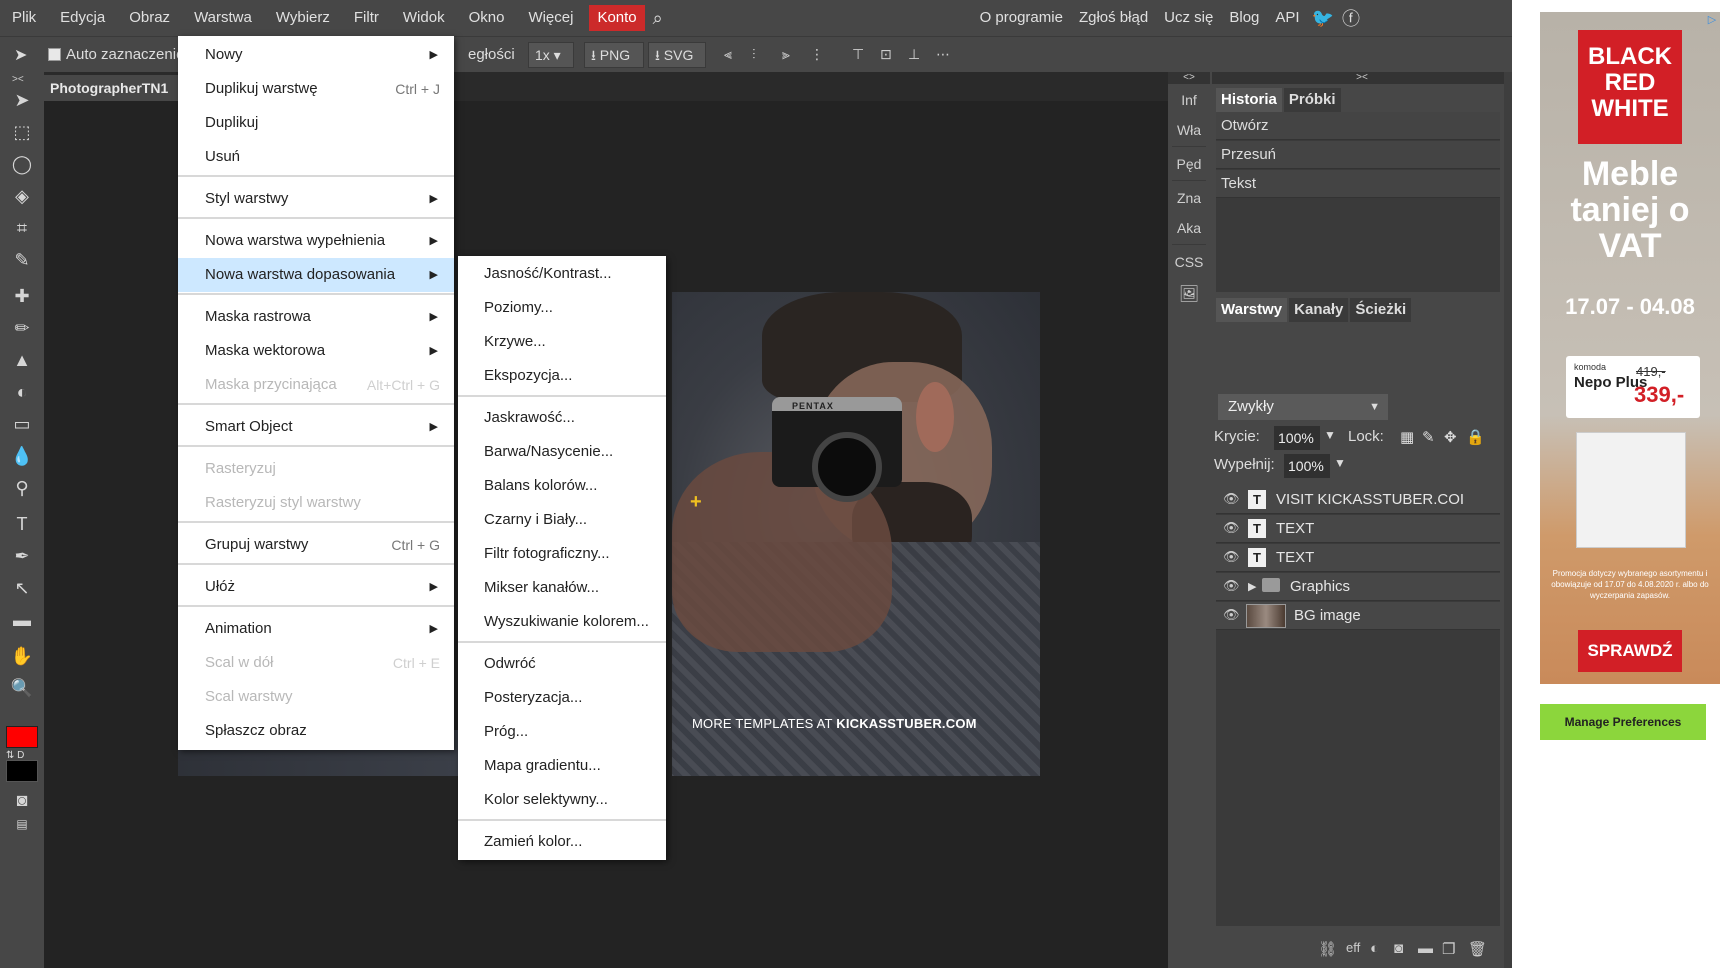 Image resolution: width=1720 pixels, height=968 pixels. I want to click on export-svg-button: ⭳ SVG, so click(677, 55).